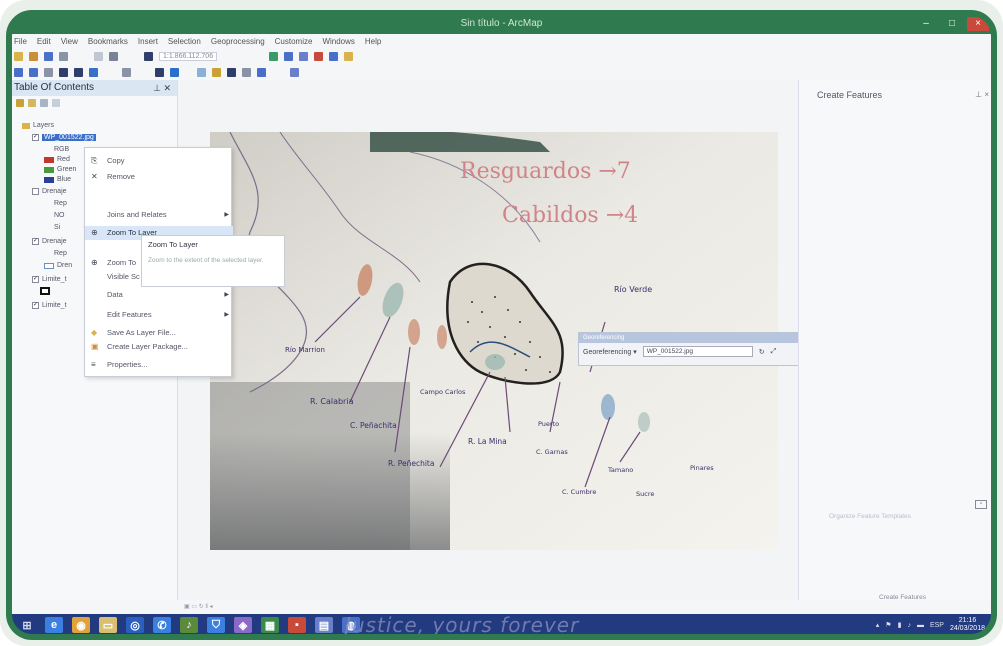 The image size is (1003, 646). Describe the element at coordinates (35, 191) in the screenshot. I see `layer-visibility-checkbox` at that location.